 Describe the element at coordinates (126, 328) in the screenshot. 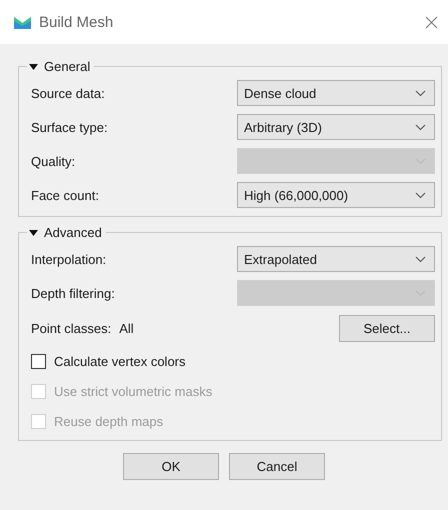

I see `field-value: All` at that location.